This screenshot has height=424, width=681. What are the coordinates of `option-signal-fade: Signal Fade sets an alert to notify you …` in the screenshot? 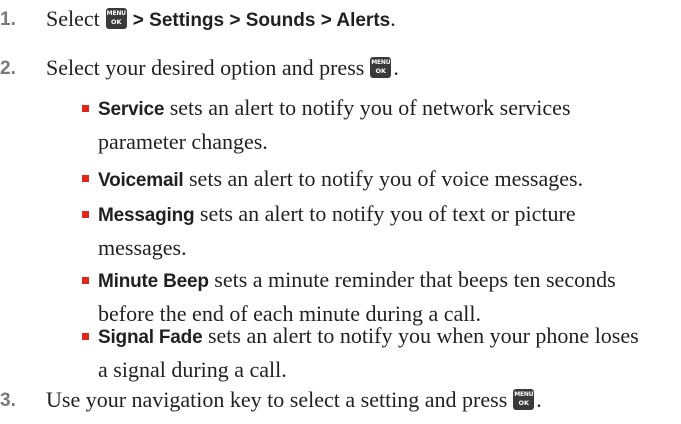 It's located at (367, 354).